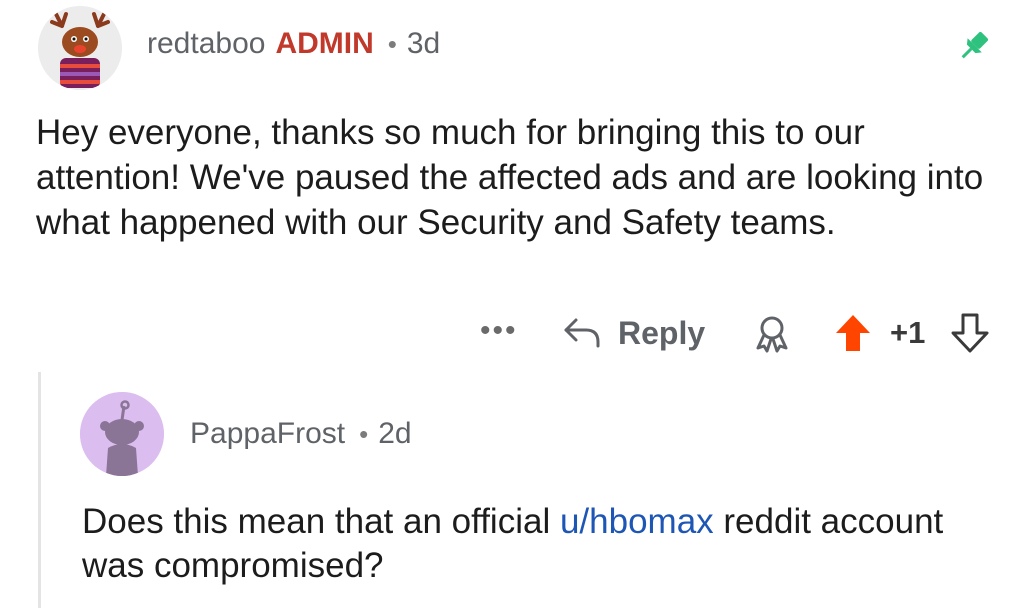 Image resolution: width=1024 pixels, height=608 pixels. What do you see at coordinates (661, 333) in the screenshot?
I see `reply-button: Reply` at bounding box center [661, 333].